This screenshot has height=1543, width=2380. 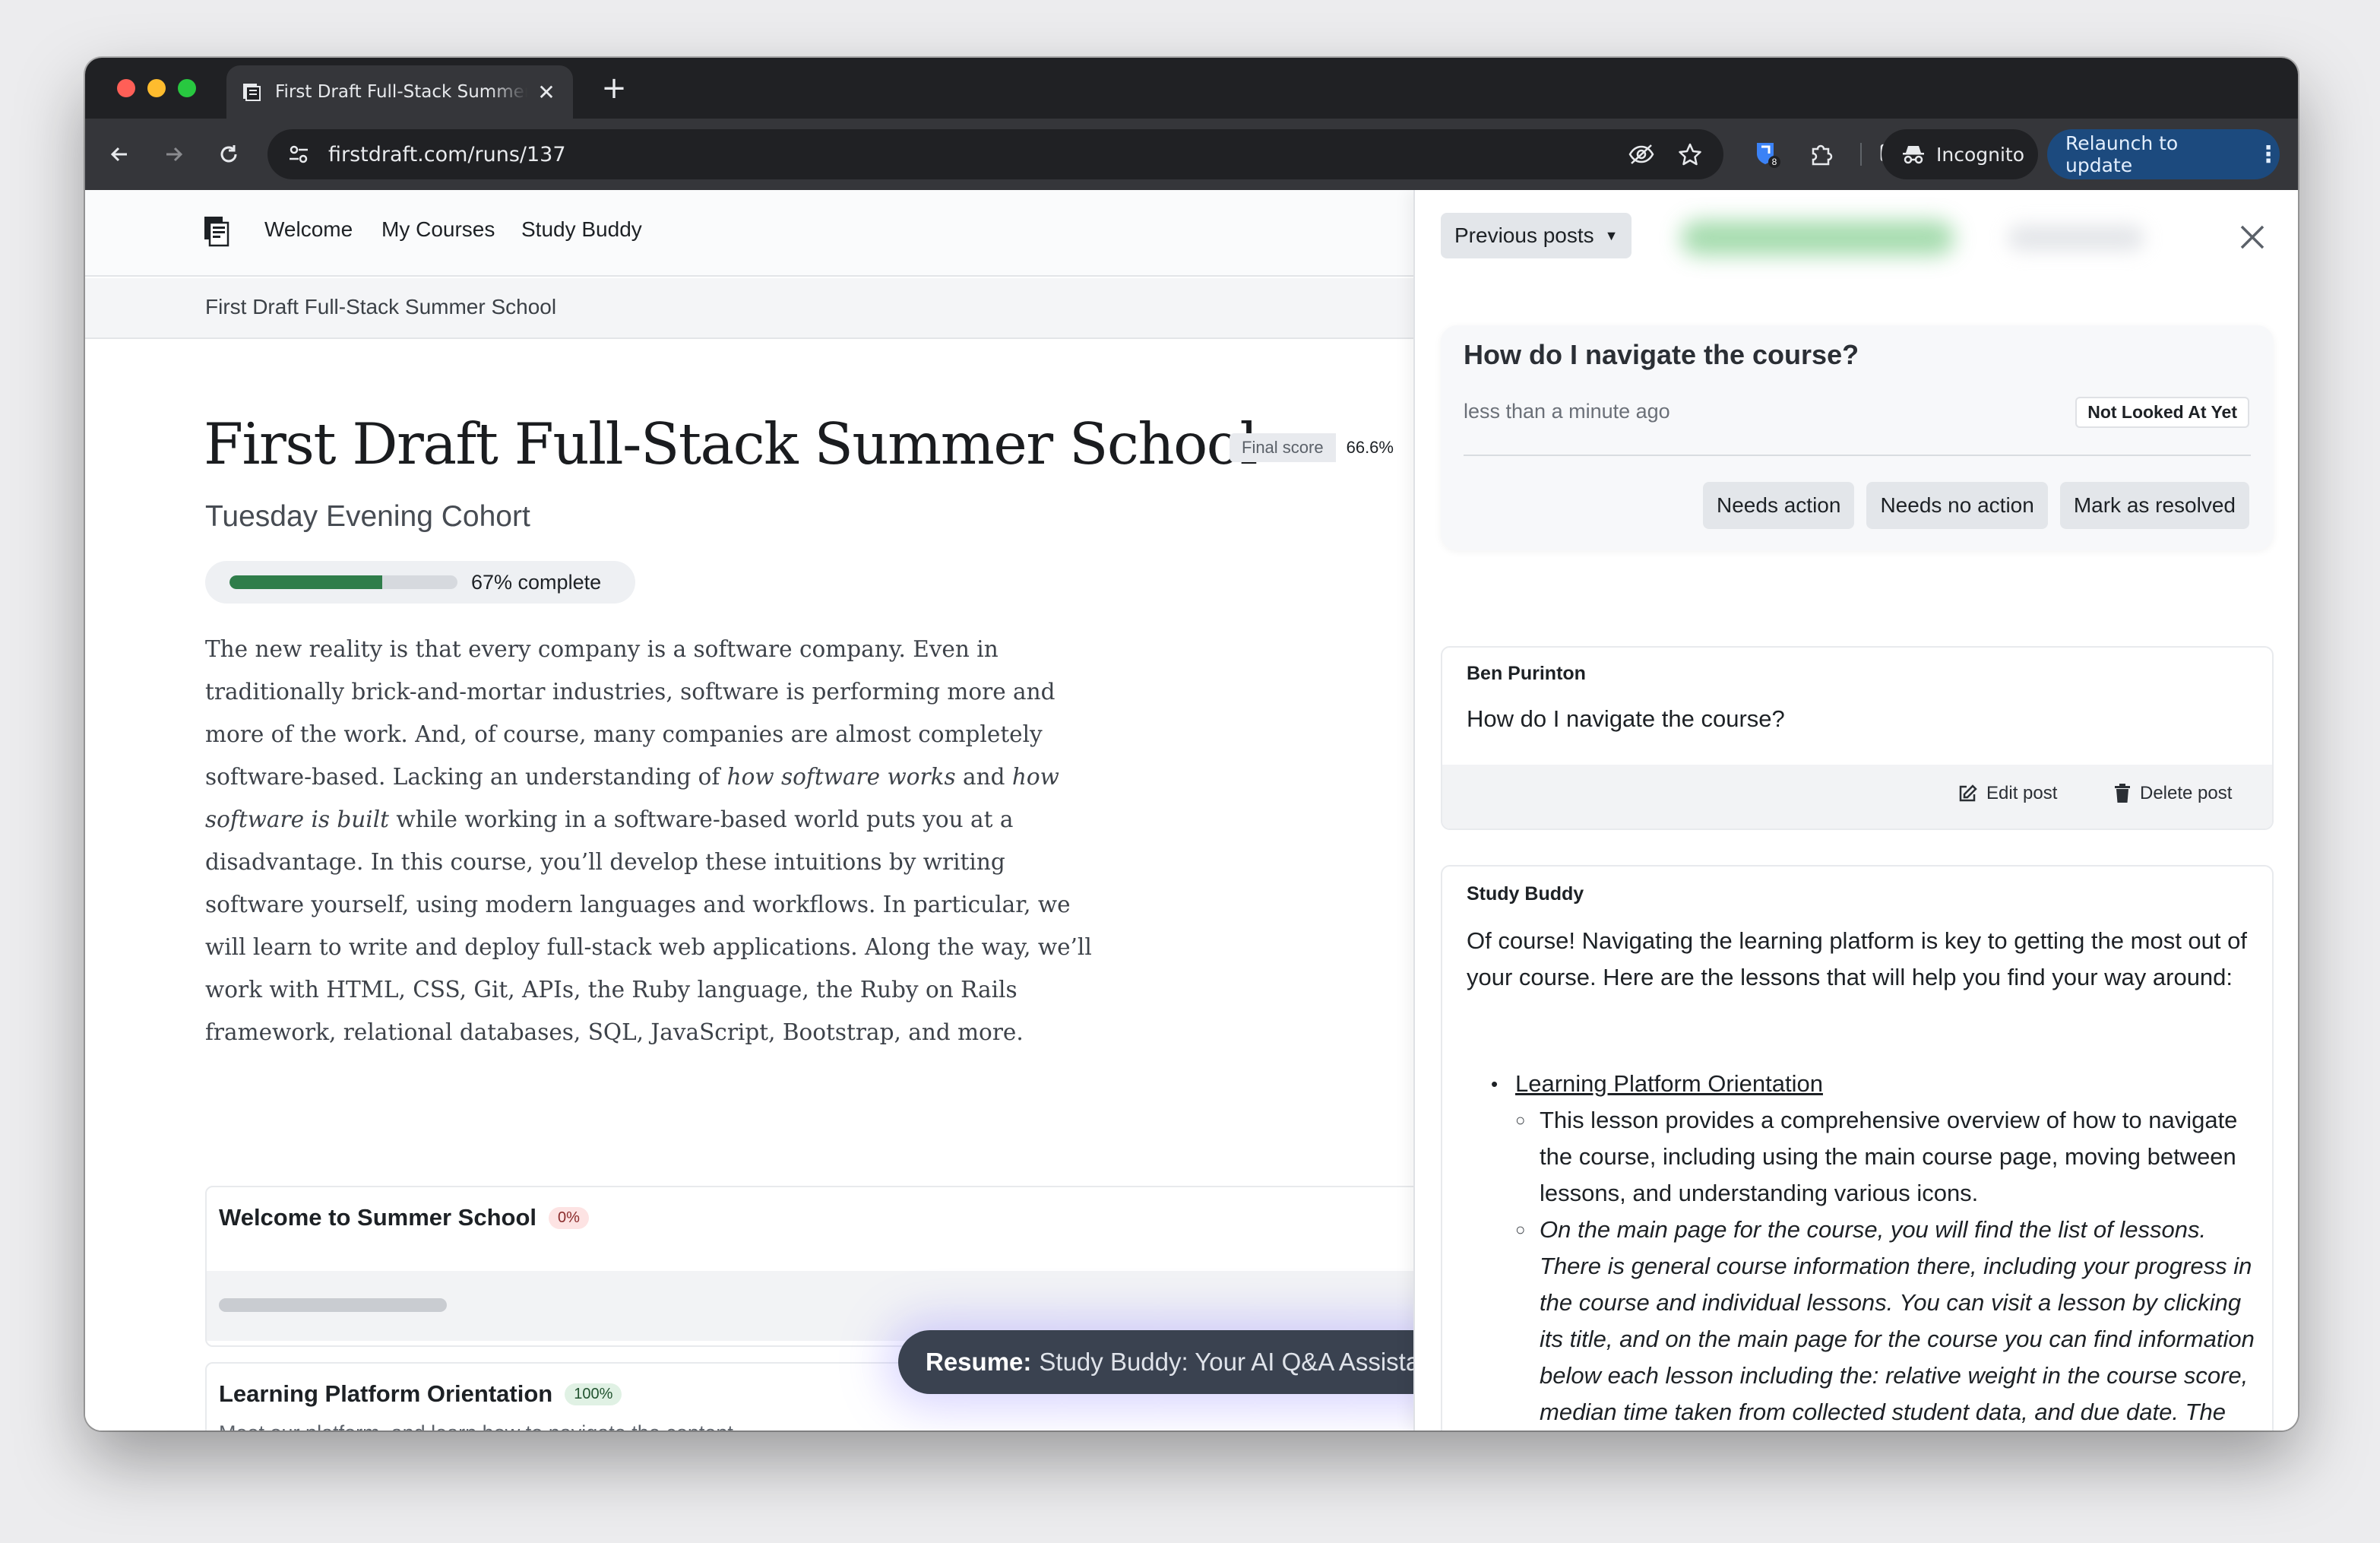 What do you see at coordinates (447, 154) in the screenshot?
I see `url-text: firstdraft.com/runs/137` at bounding box center [447, 154].